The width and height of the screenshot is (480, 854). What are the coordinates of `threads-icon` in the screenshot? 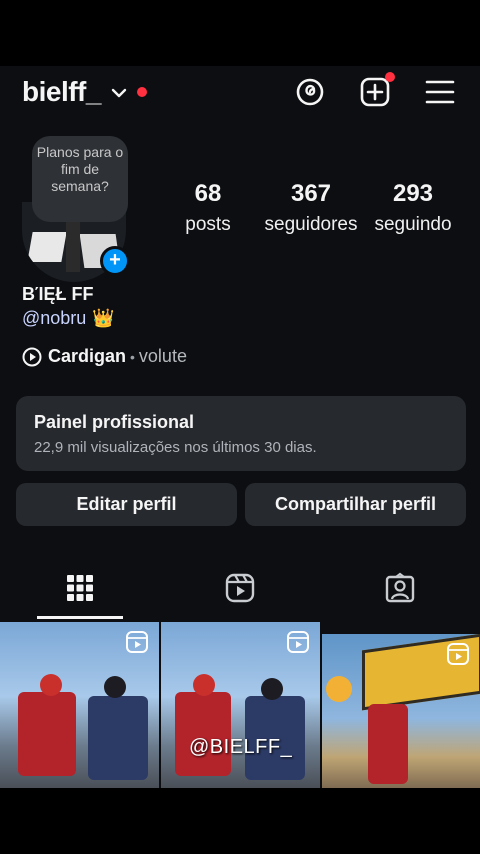 It's located at (310, 92).